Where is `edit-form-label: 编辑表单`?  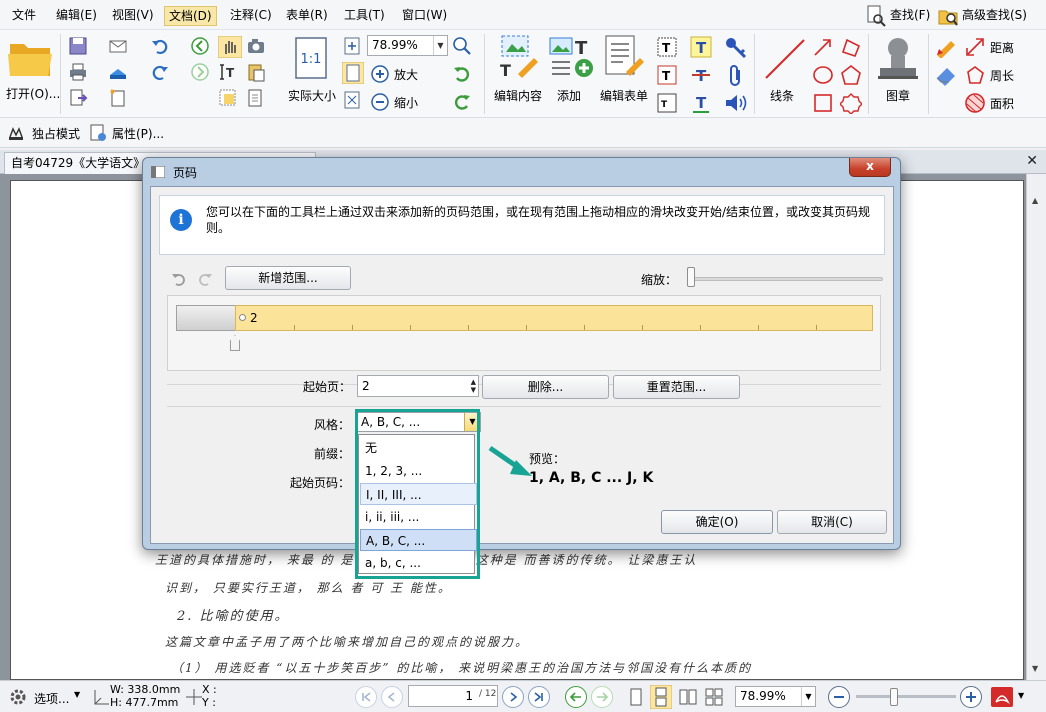
edit-form-label: 编辑表单 is located at coordinates (624, 95).